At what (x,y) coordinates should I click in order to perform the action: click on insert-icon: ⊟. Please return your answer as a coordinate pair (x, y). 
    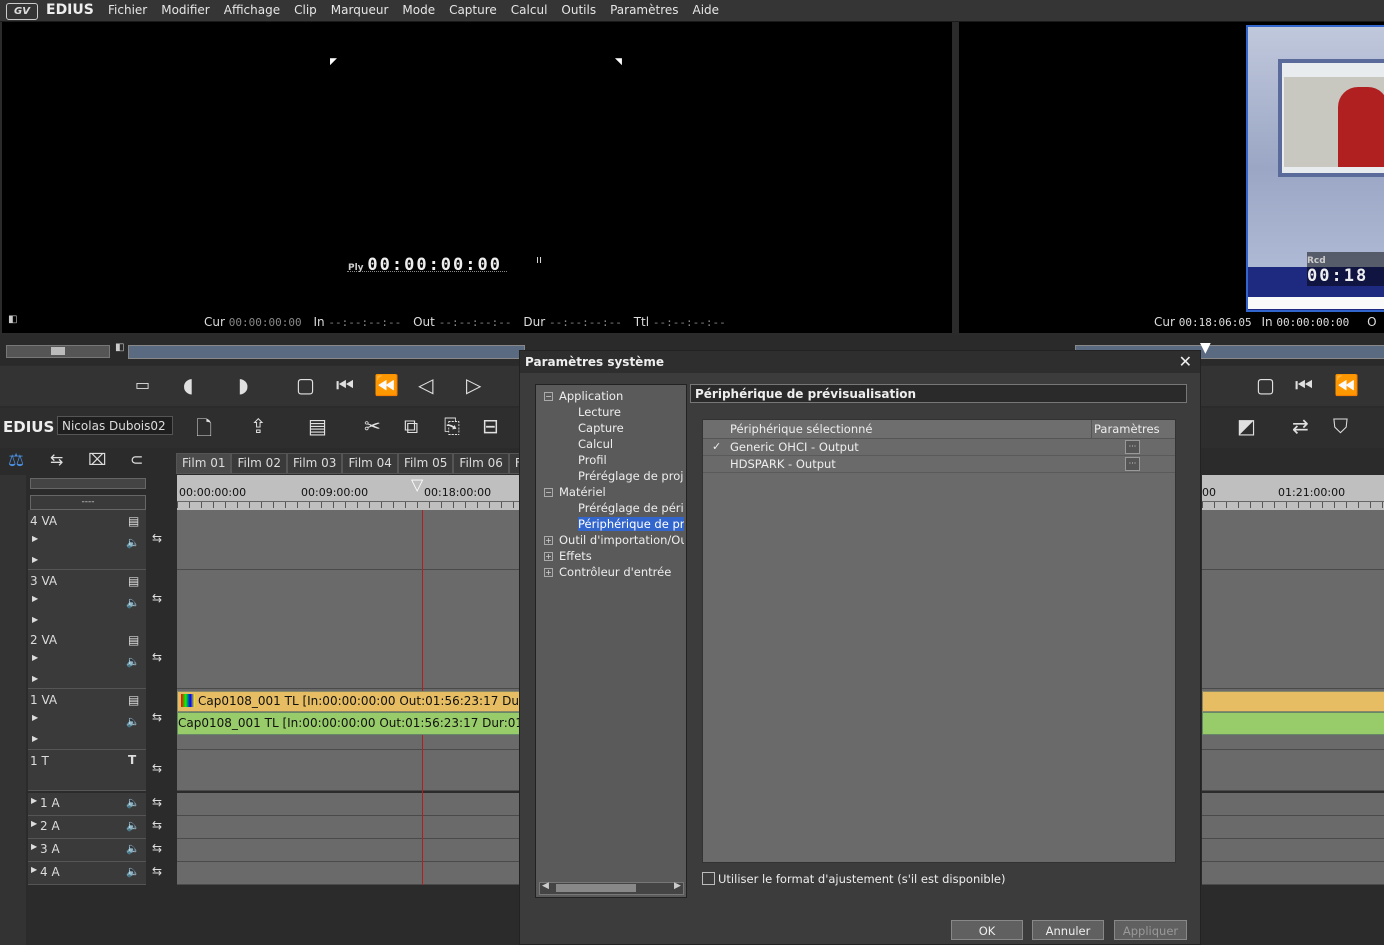
    Looking at the image, I should click on (490, 426).